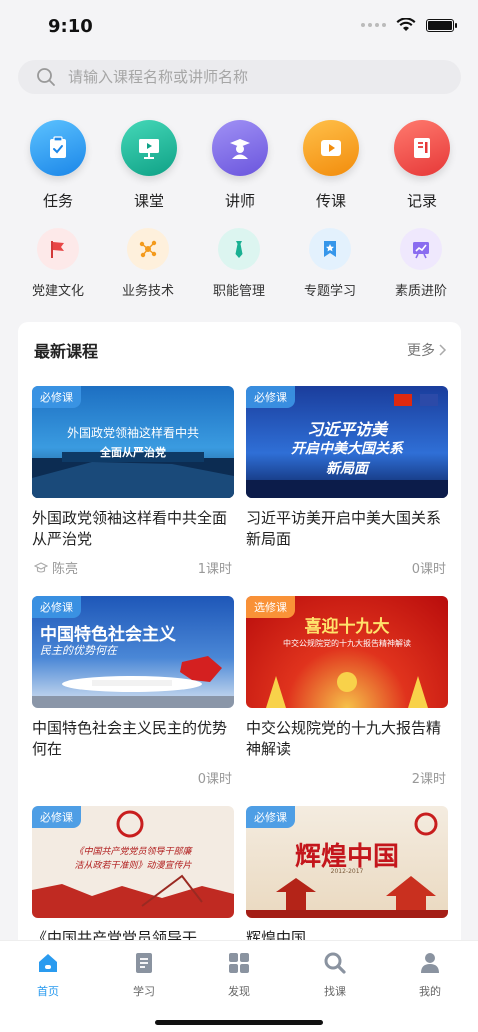  What do you see at coordinates (214, 569) in the screenshot?
I see `course-hours: 1课时` at bounding box center [214, 569].